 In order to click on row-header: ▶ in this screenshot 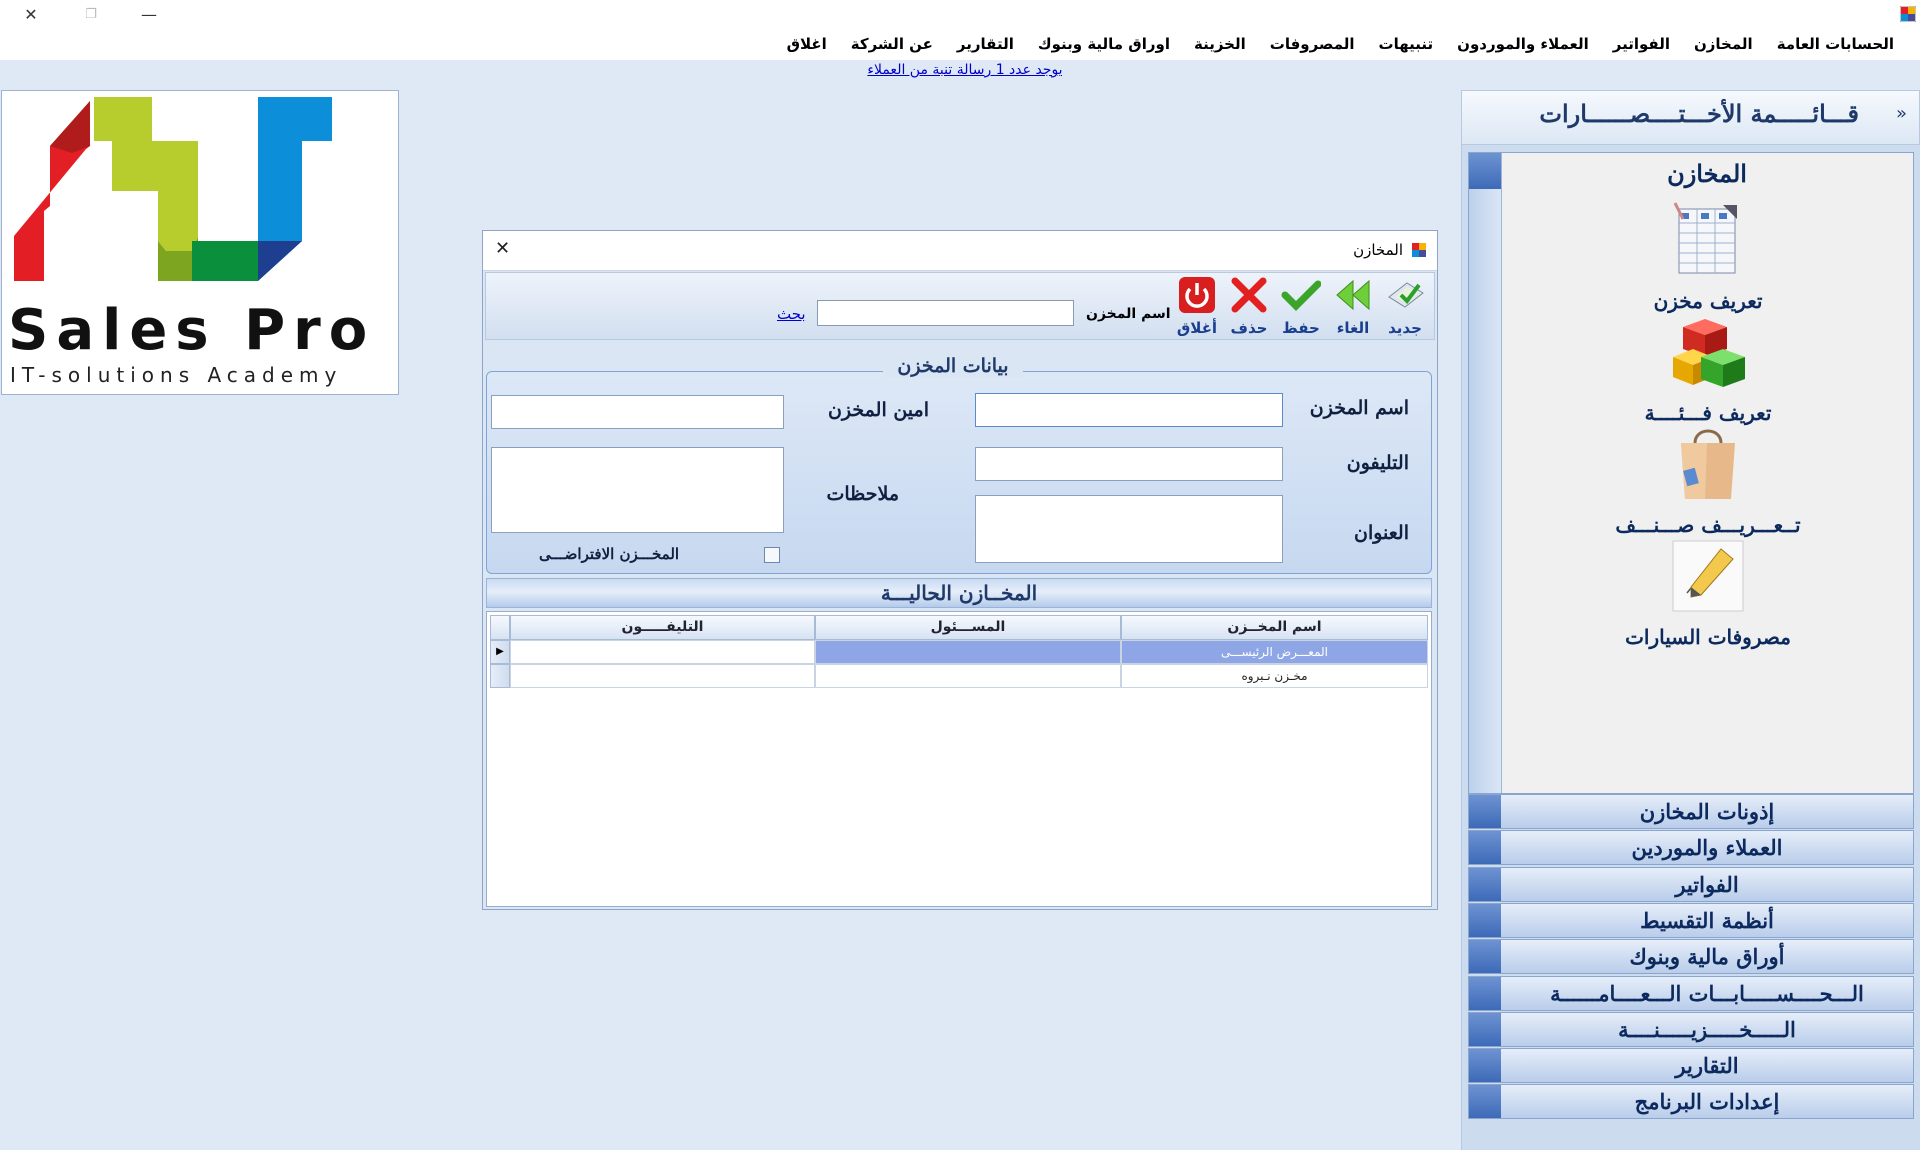, I will do `click(500, 652)`.